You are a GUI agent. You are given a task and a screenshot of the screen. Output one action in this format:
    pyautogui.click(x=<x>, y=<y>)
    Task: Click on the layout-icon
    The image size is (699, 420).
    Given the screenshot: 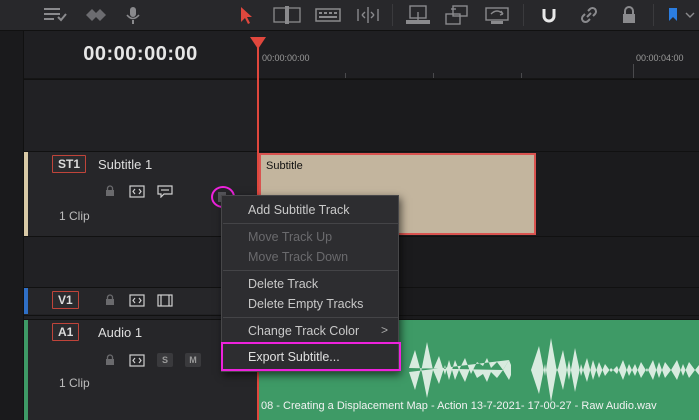 What is the action you would take?
    pyautogui.click(x=55, y=15)
    